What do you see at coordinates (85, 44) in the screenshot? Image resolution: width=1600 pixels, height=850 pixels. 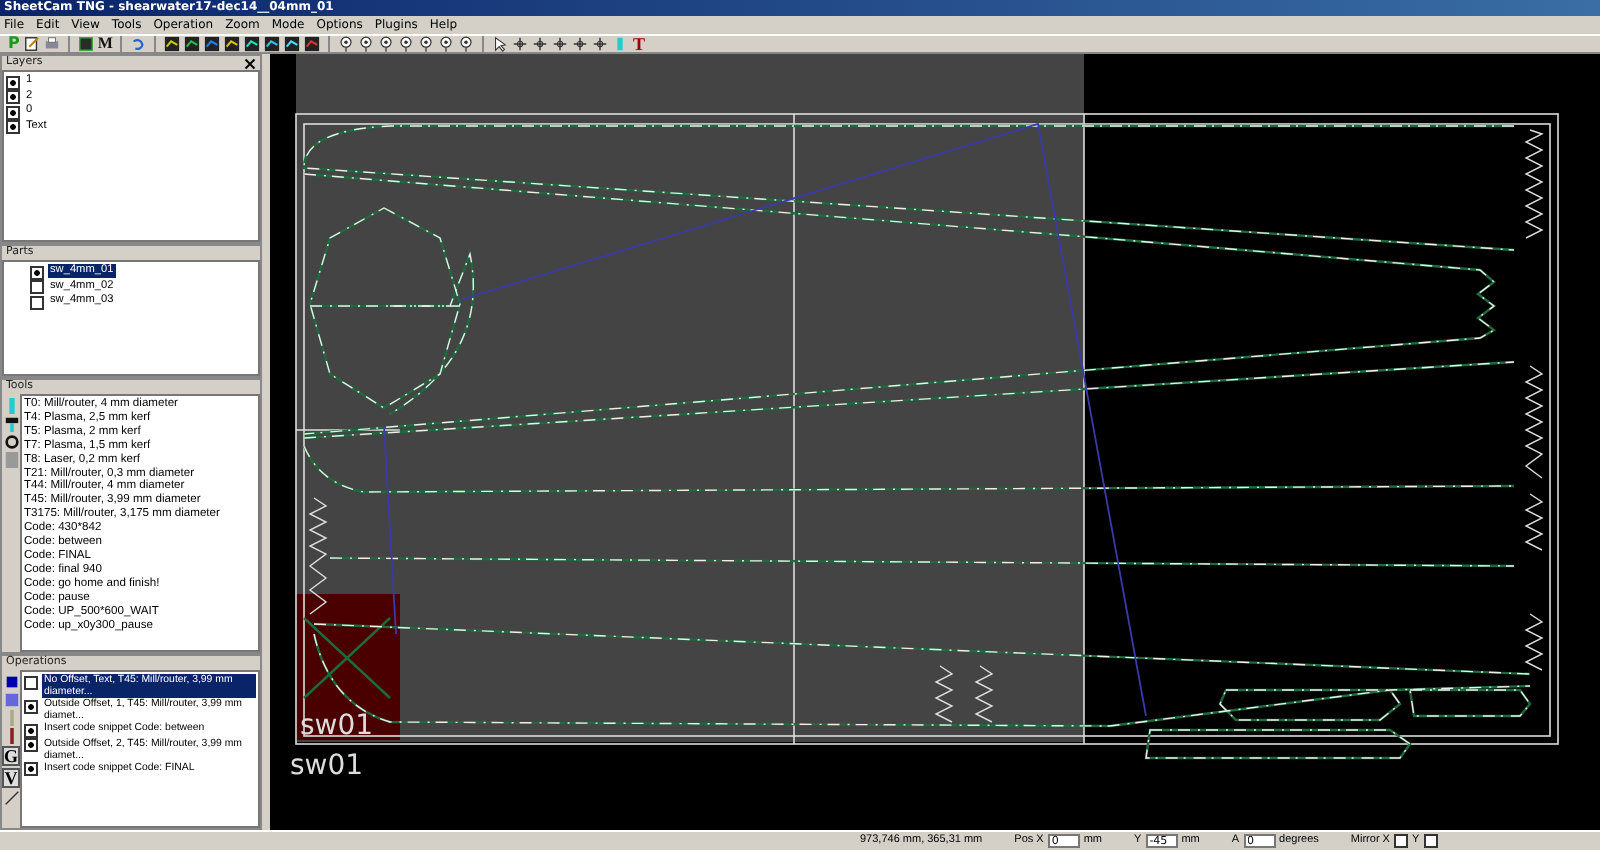 I see `monitor-icon` at bounding box center [85, 44].